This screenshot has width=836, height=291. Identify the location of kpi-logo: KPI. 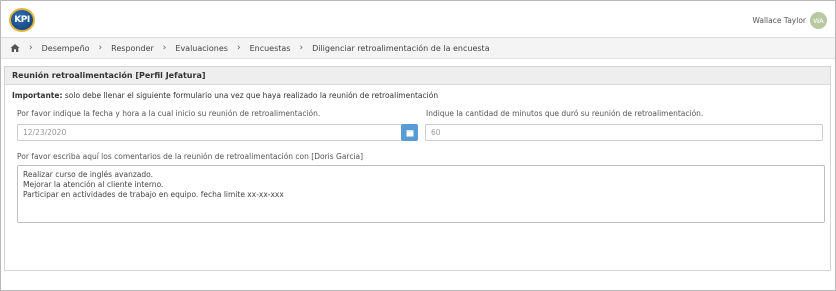
(22, 20).